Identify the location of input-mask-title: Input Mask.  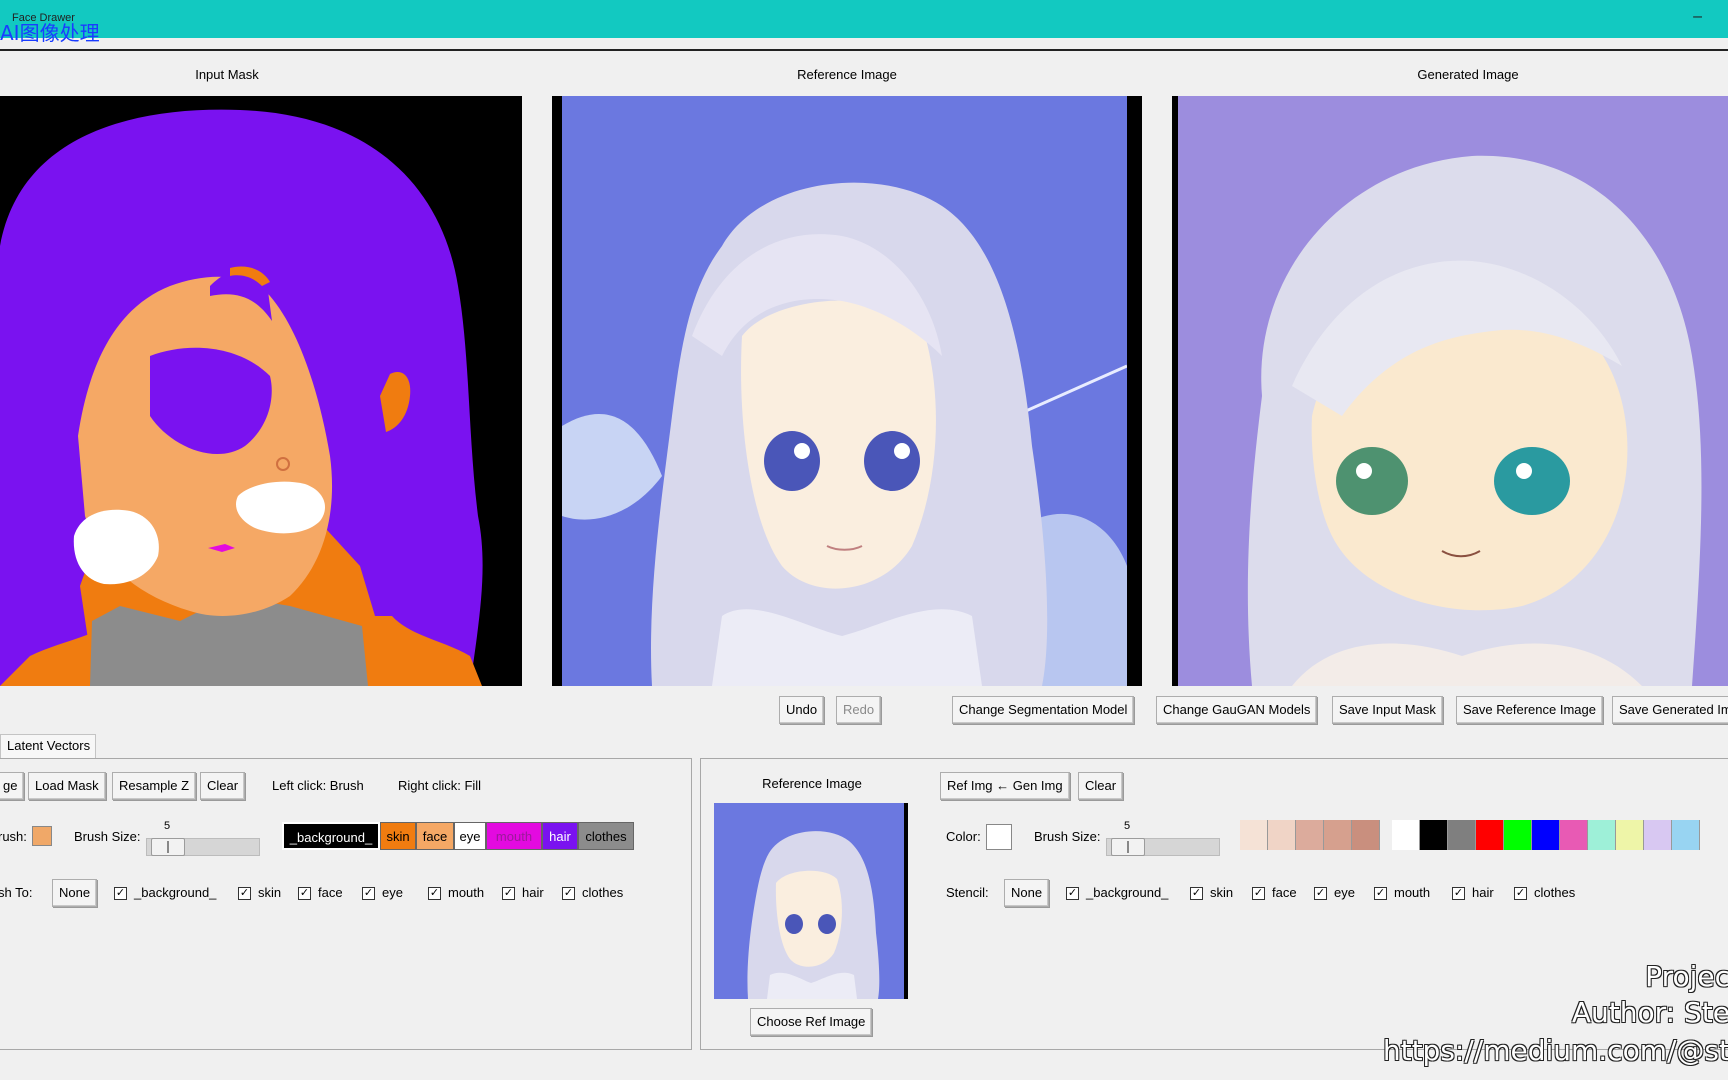
(227, 74).